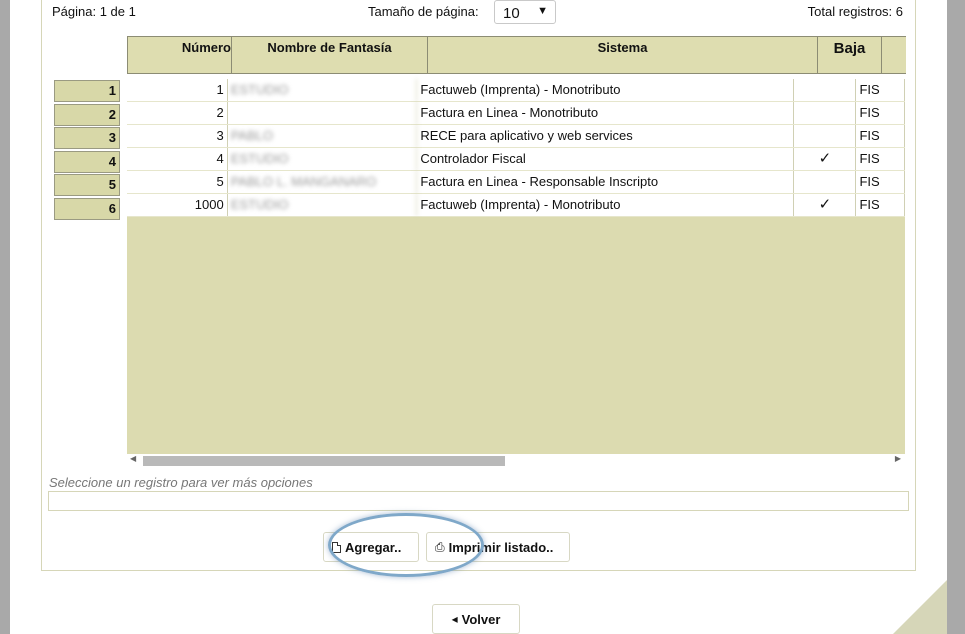  I want to click on print-list-button: ⎙ Imprimir listado.., so click(498, 547).